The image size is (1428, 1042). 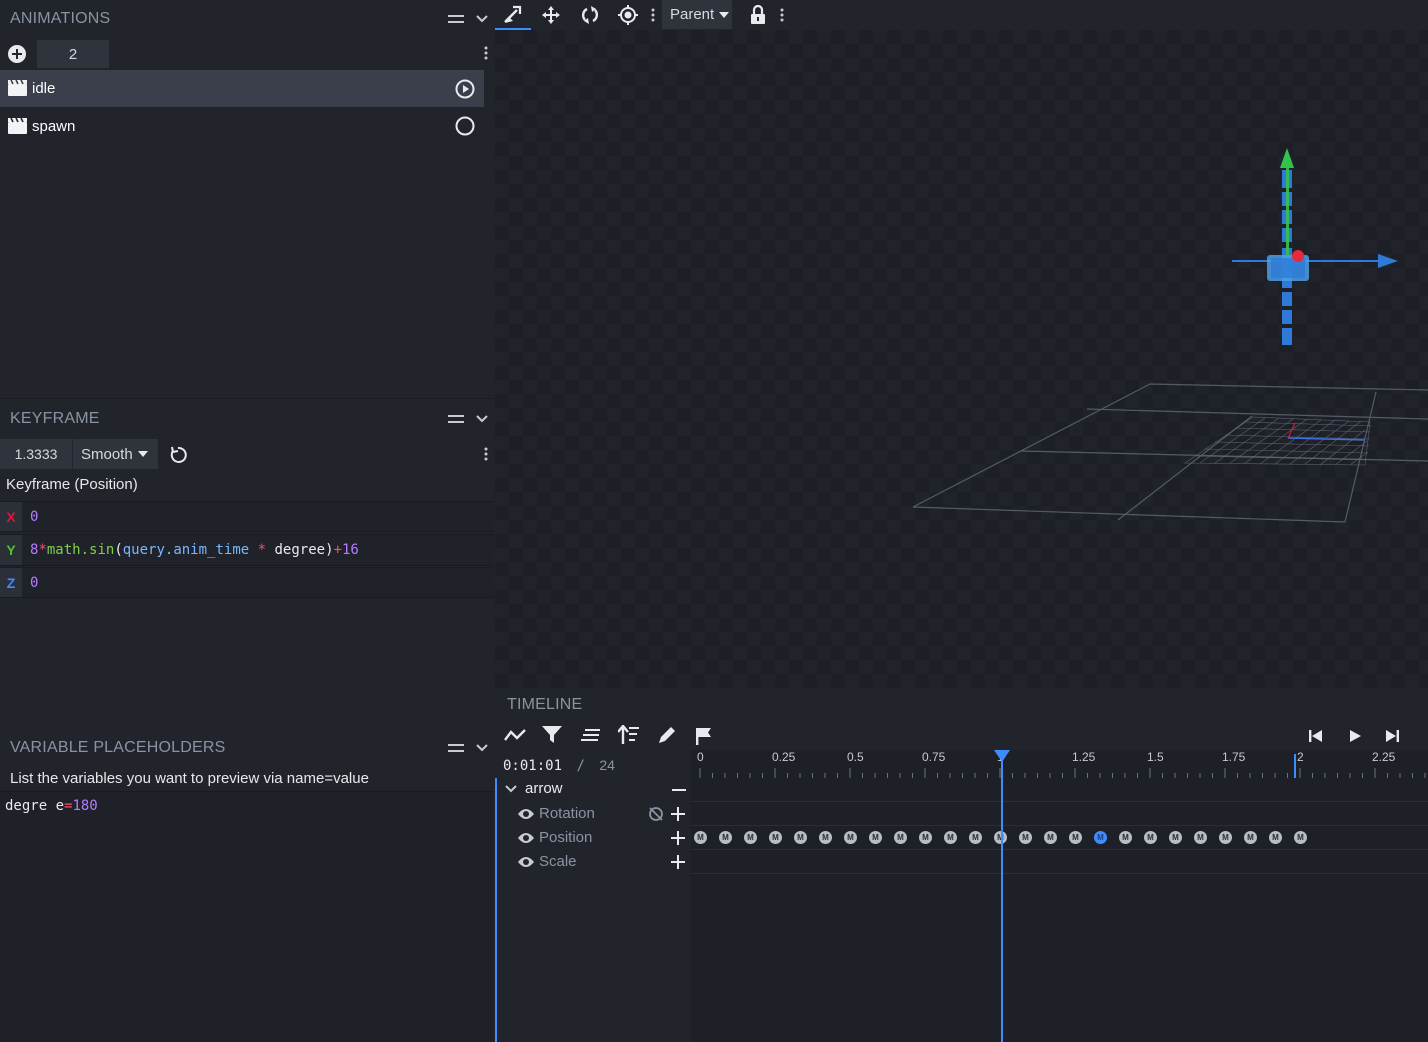 I want to click on space-select: Parent, so click(x=697, y=14).